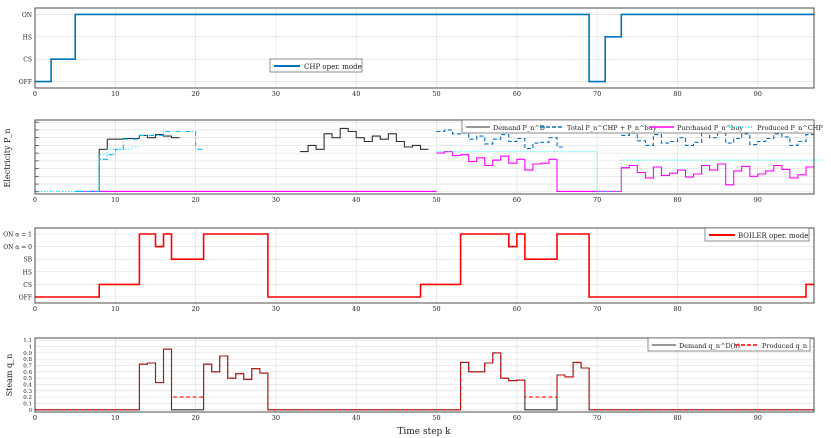 This screenshot has width=831, height=438. Describe the element at coordinates (17, 235) in the screenshot. I see `y-tick-label: ON α = 1` at that location.